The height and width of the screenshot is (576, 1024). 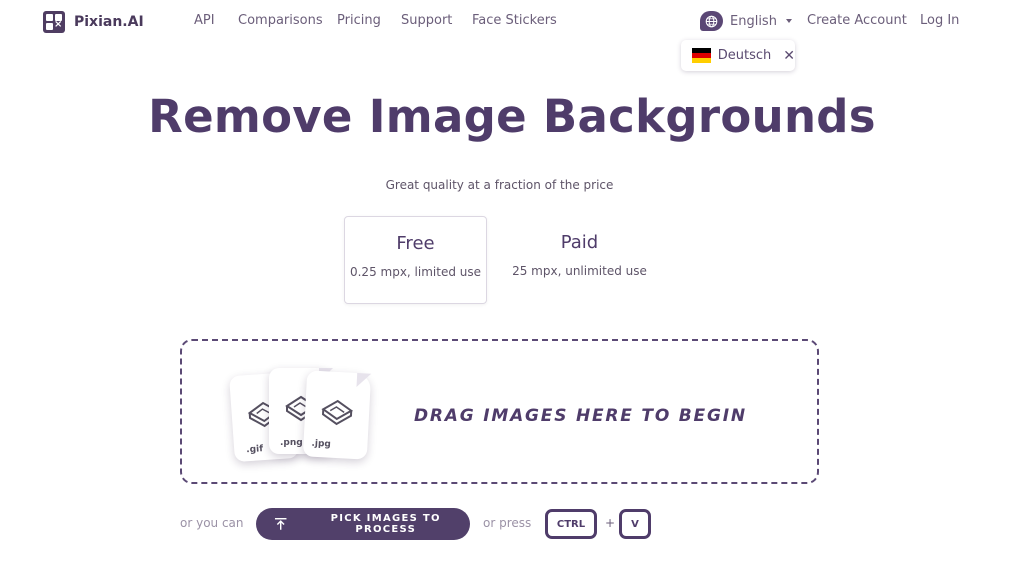 What do you see at coordinates (415, 272) in the screenshot?
I see `plan-description: 0.25 mpx, limited use` at bounding box center [415, 272].